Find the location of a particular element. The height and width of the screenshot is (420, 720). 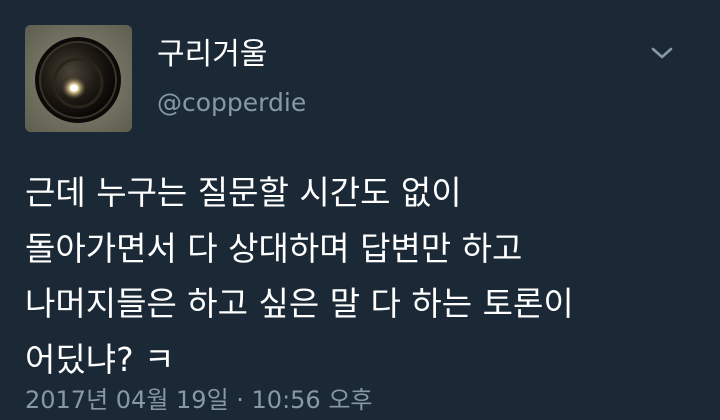

copper-mirror-avatar is located at coordinates (78, 78).